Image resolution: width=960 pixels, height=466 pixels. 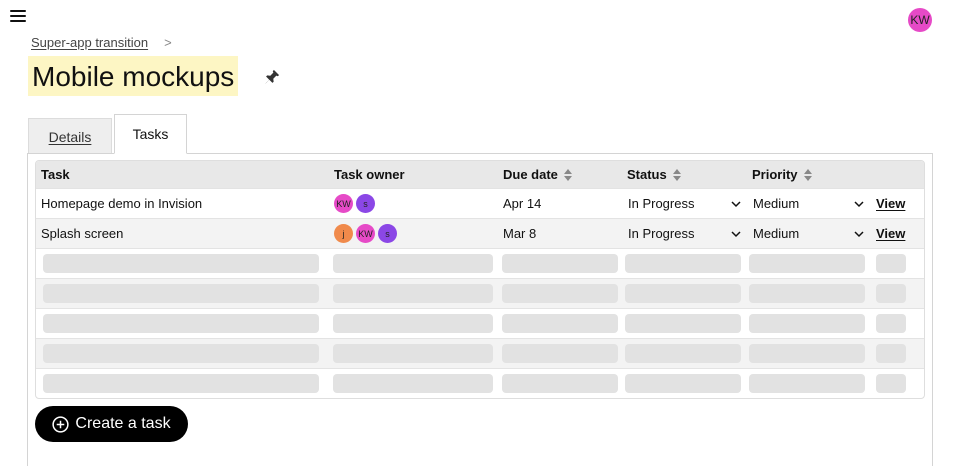 I want to click on page-title-highlight: Mobile mockups, so click(x=133, y=76).